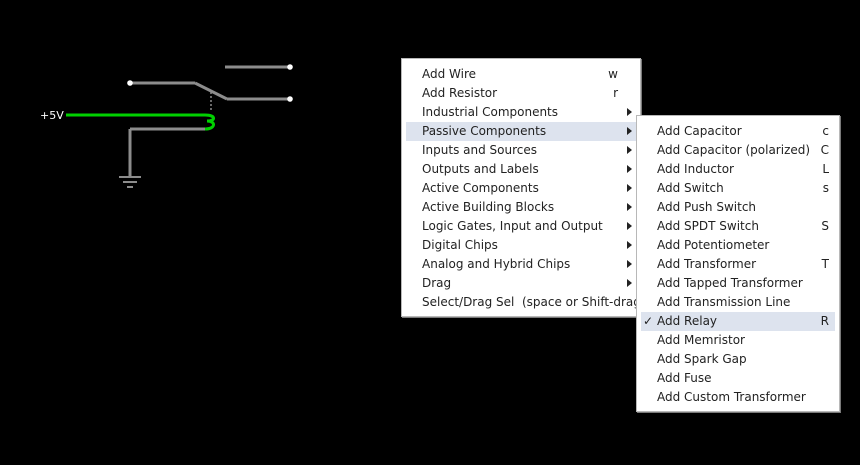 Image resolution: width=860 pixels, height=465 pixels. What do you see at coordinates (512, 226) in the screenshot?
I see `menu-item-label: Logic Gates, Input and Output` at bounding box center [512, 226].